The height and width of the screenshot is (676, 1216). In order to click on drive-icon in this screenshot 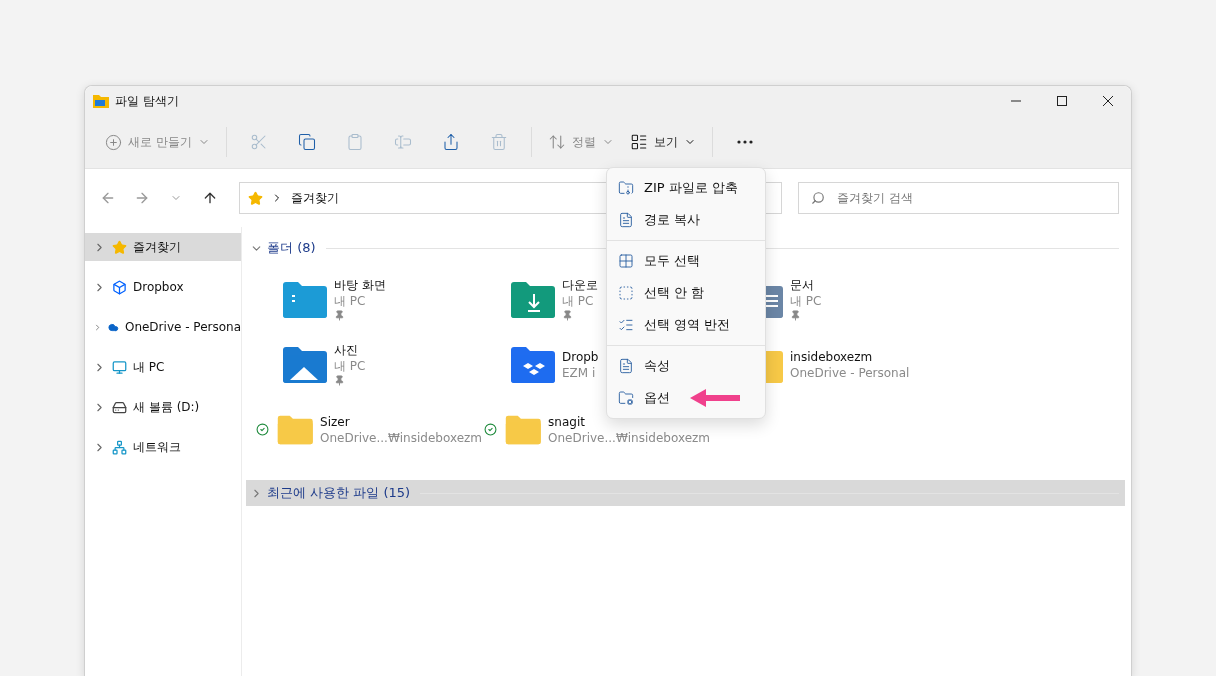, I will do `click(119, 407)`.